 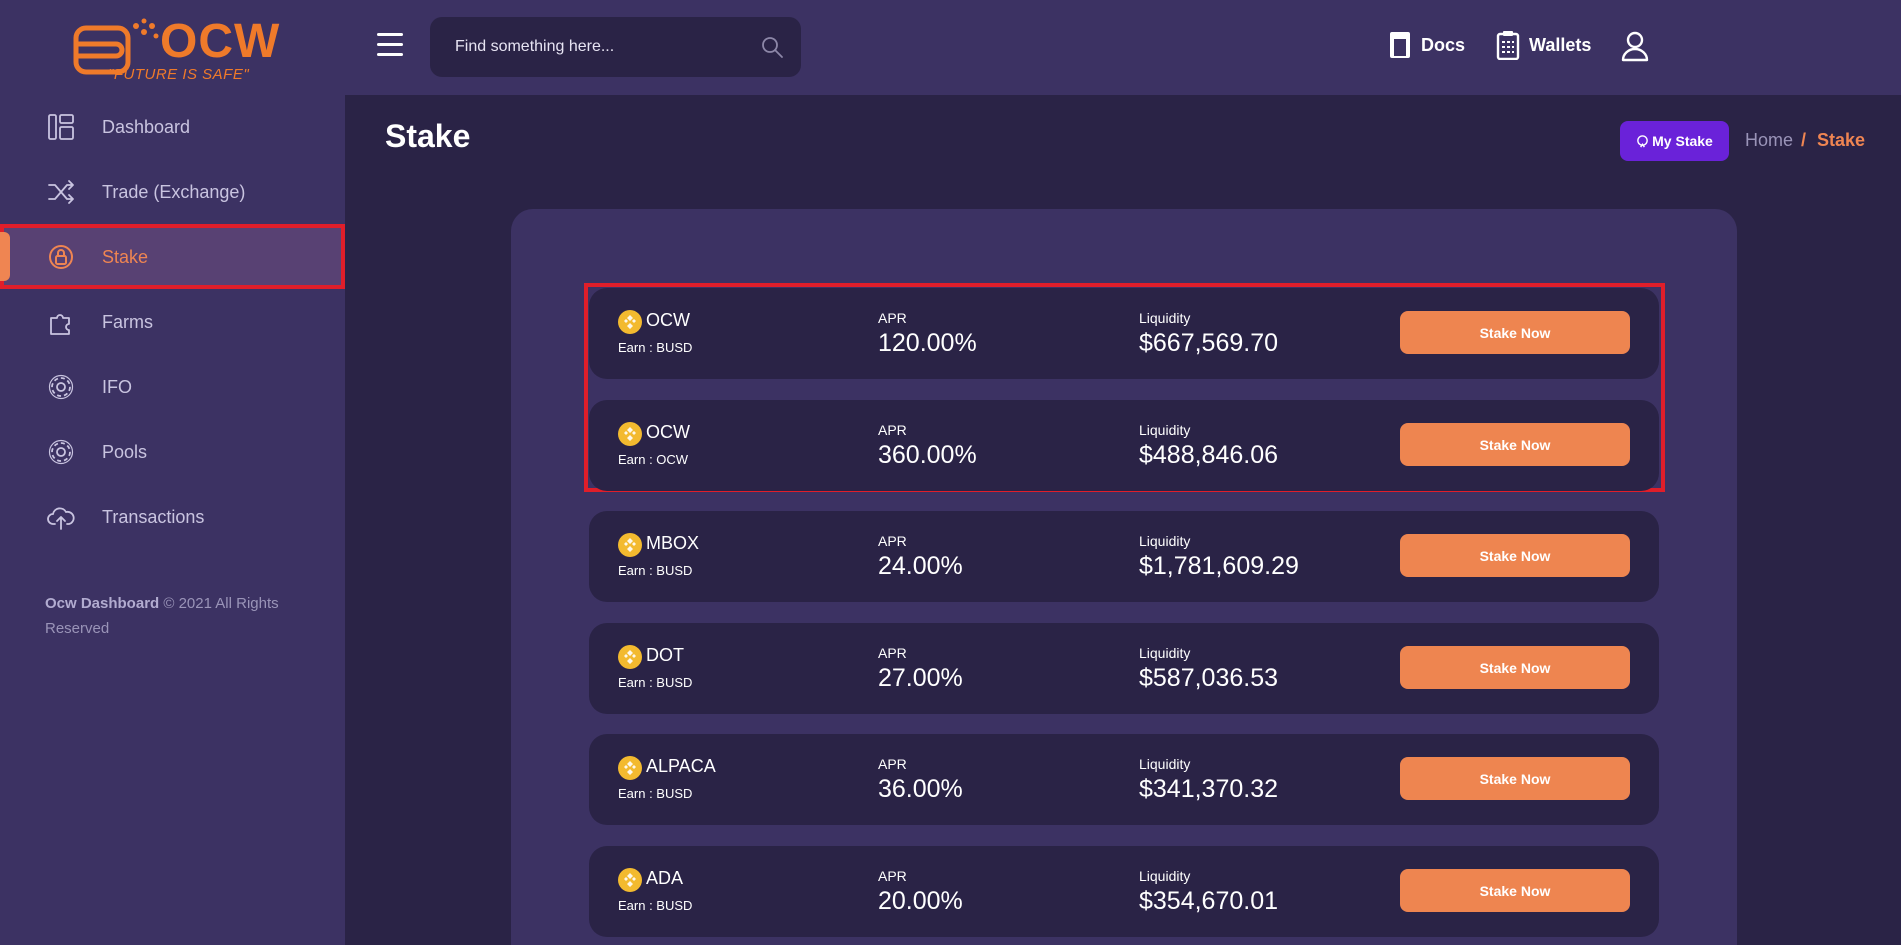 What do you see at coordinates (220, 41) in the screenshot?
I see `logo-wordmark: OCW` at bounding box center [220, 41].